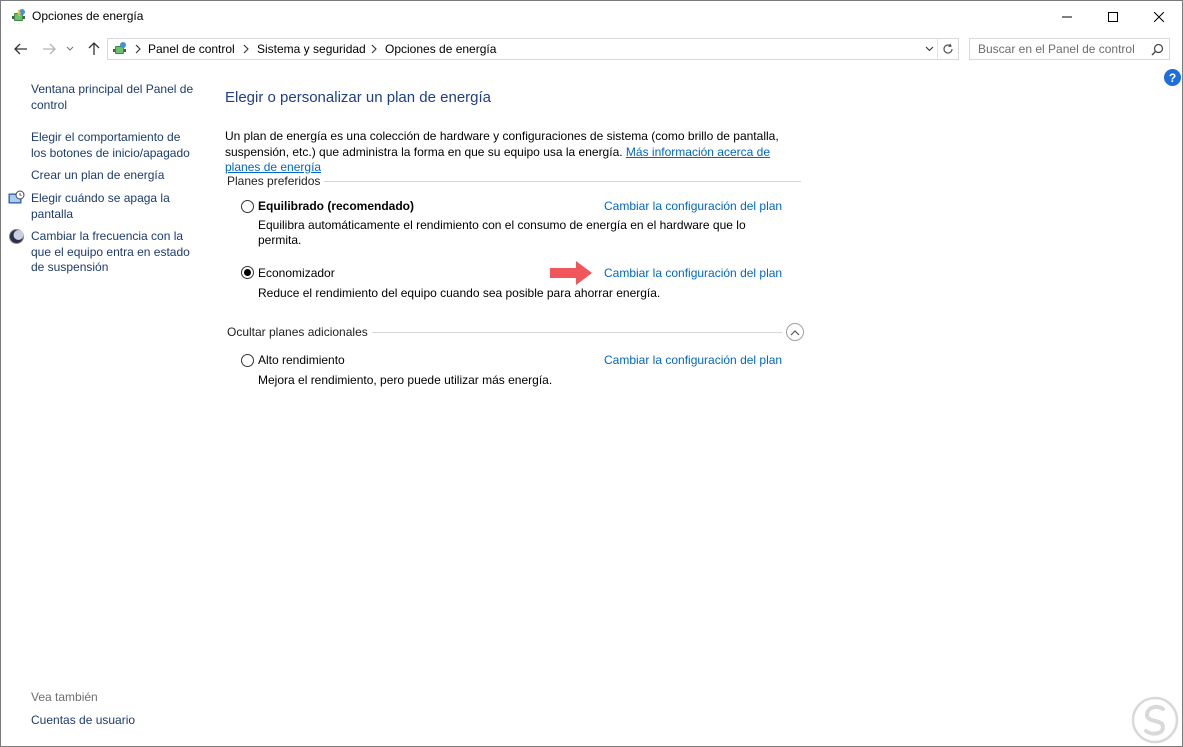 The image size is (1183, 747). I want to click on change-plan-settings-link-high-performance: Cambiar la configuración del plan, so click(693, 360).